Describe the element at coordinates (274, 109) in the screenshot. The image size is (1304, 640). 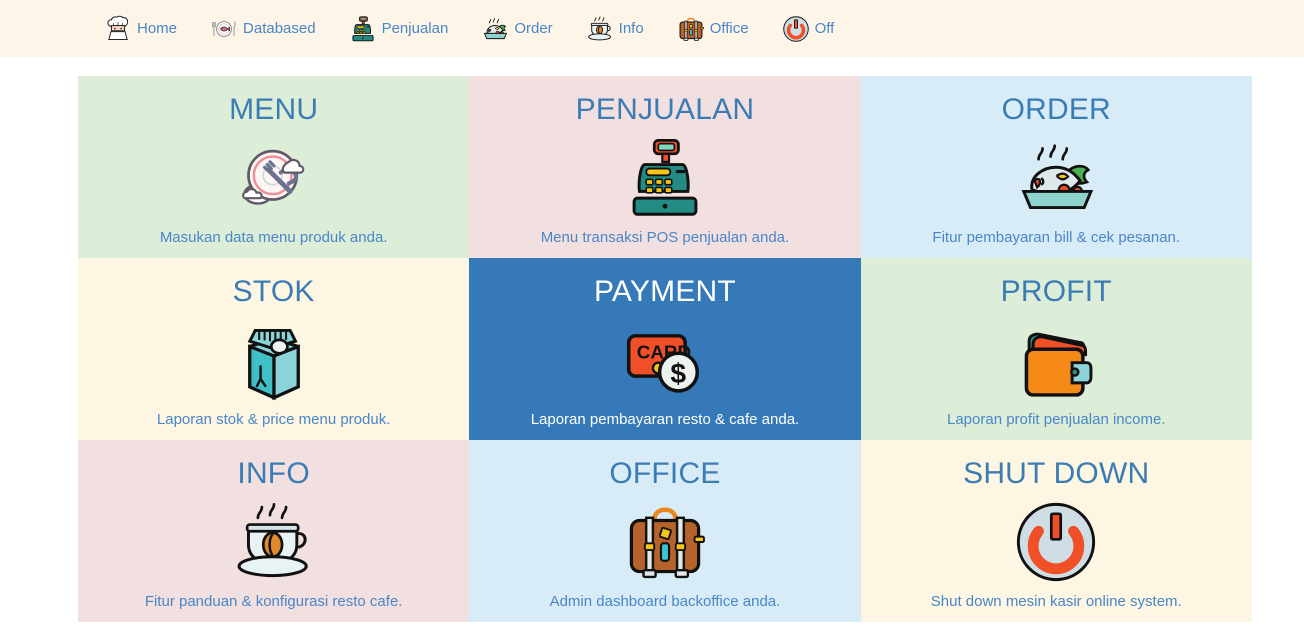
I see `tile-title: MENU` at that location.